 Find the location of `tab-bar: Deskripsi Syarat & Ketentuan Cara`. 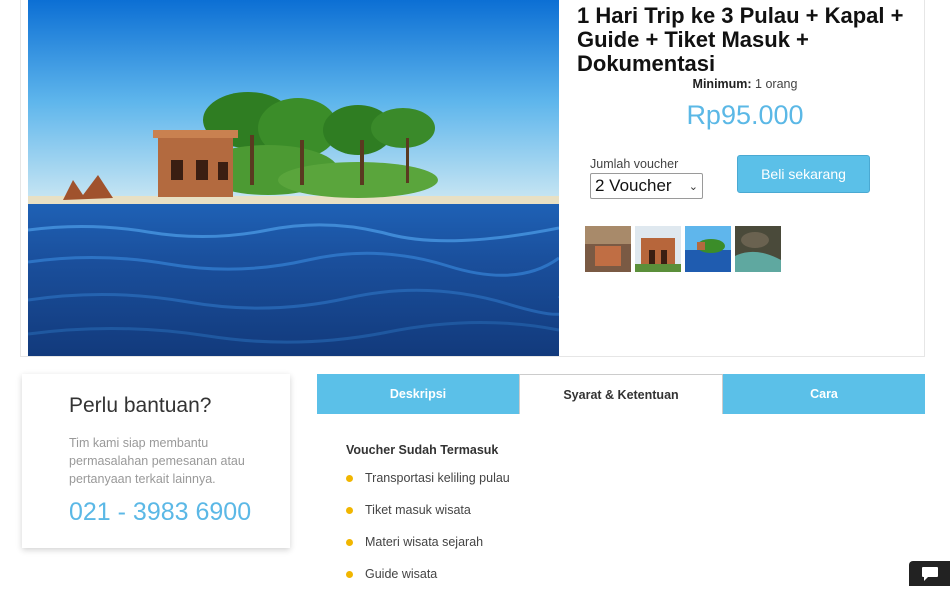

tab-bar: Deskripsi Syarat & Ketentuan Cara is located at coordinates (621, 394).